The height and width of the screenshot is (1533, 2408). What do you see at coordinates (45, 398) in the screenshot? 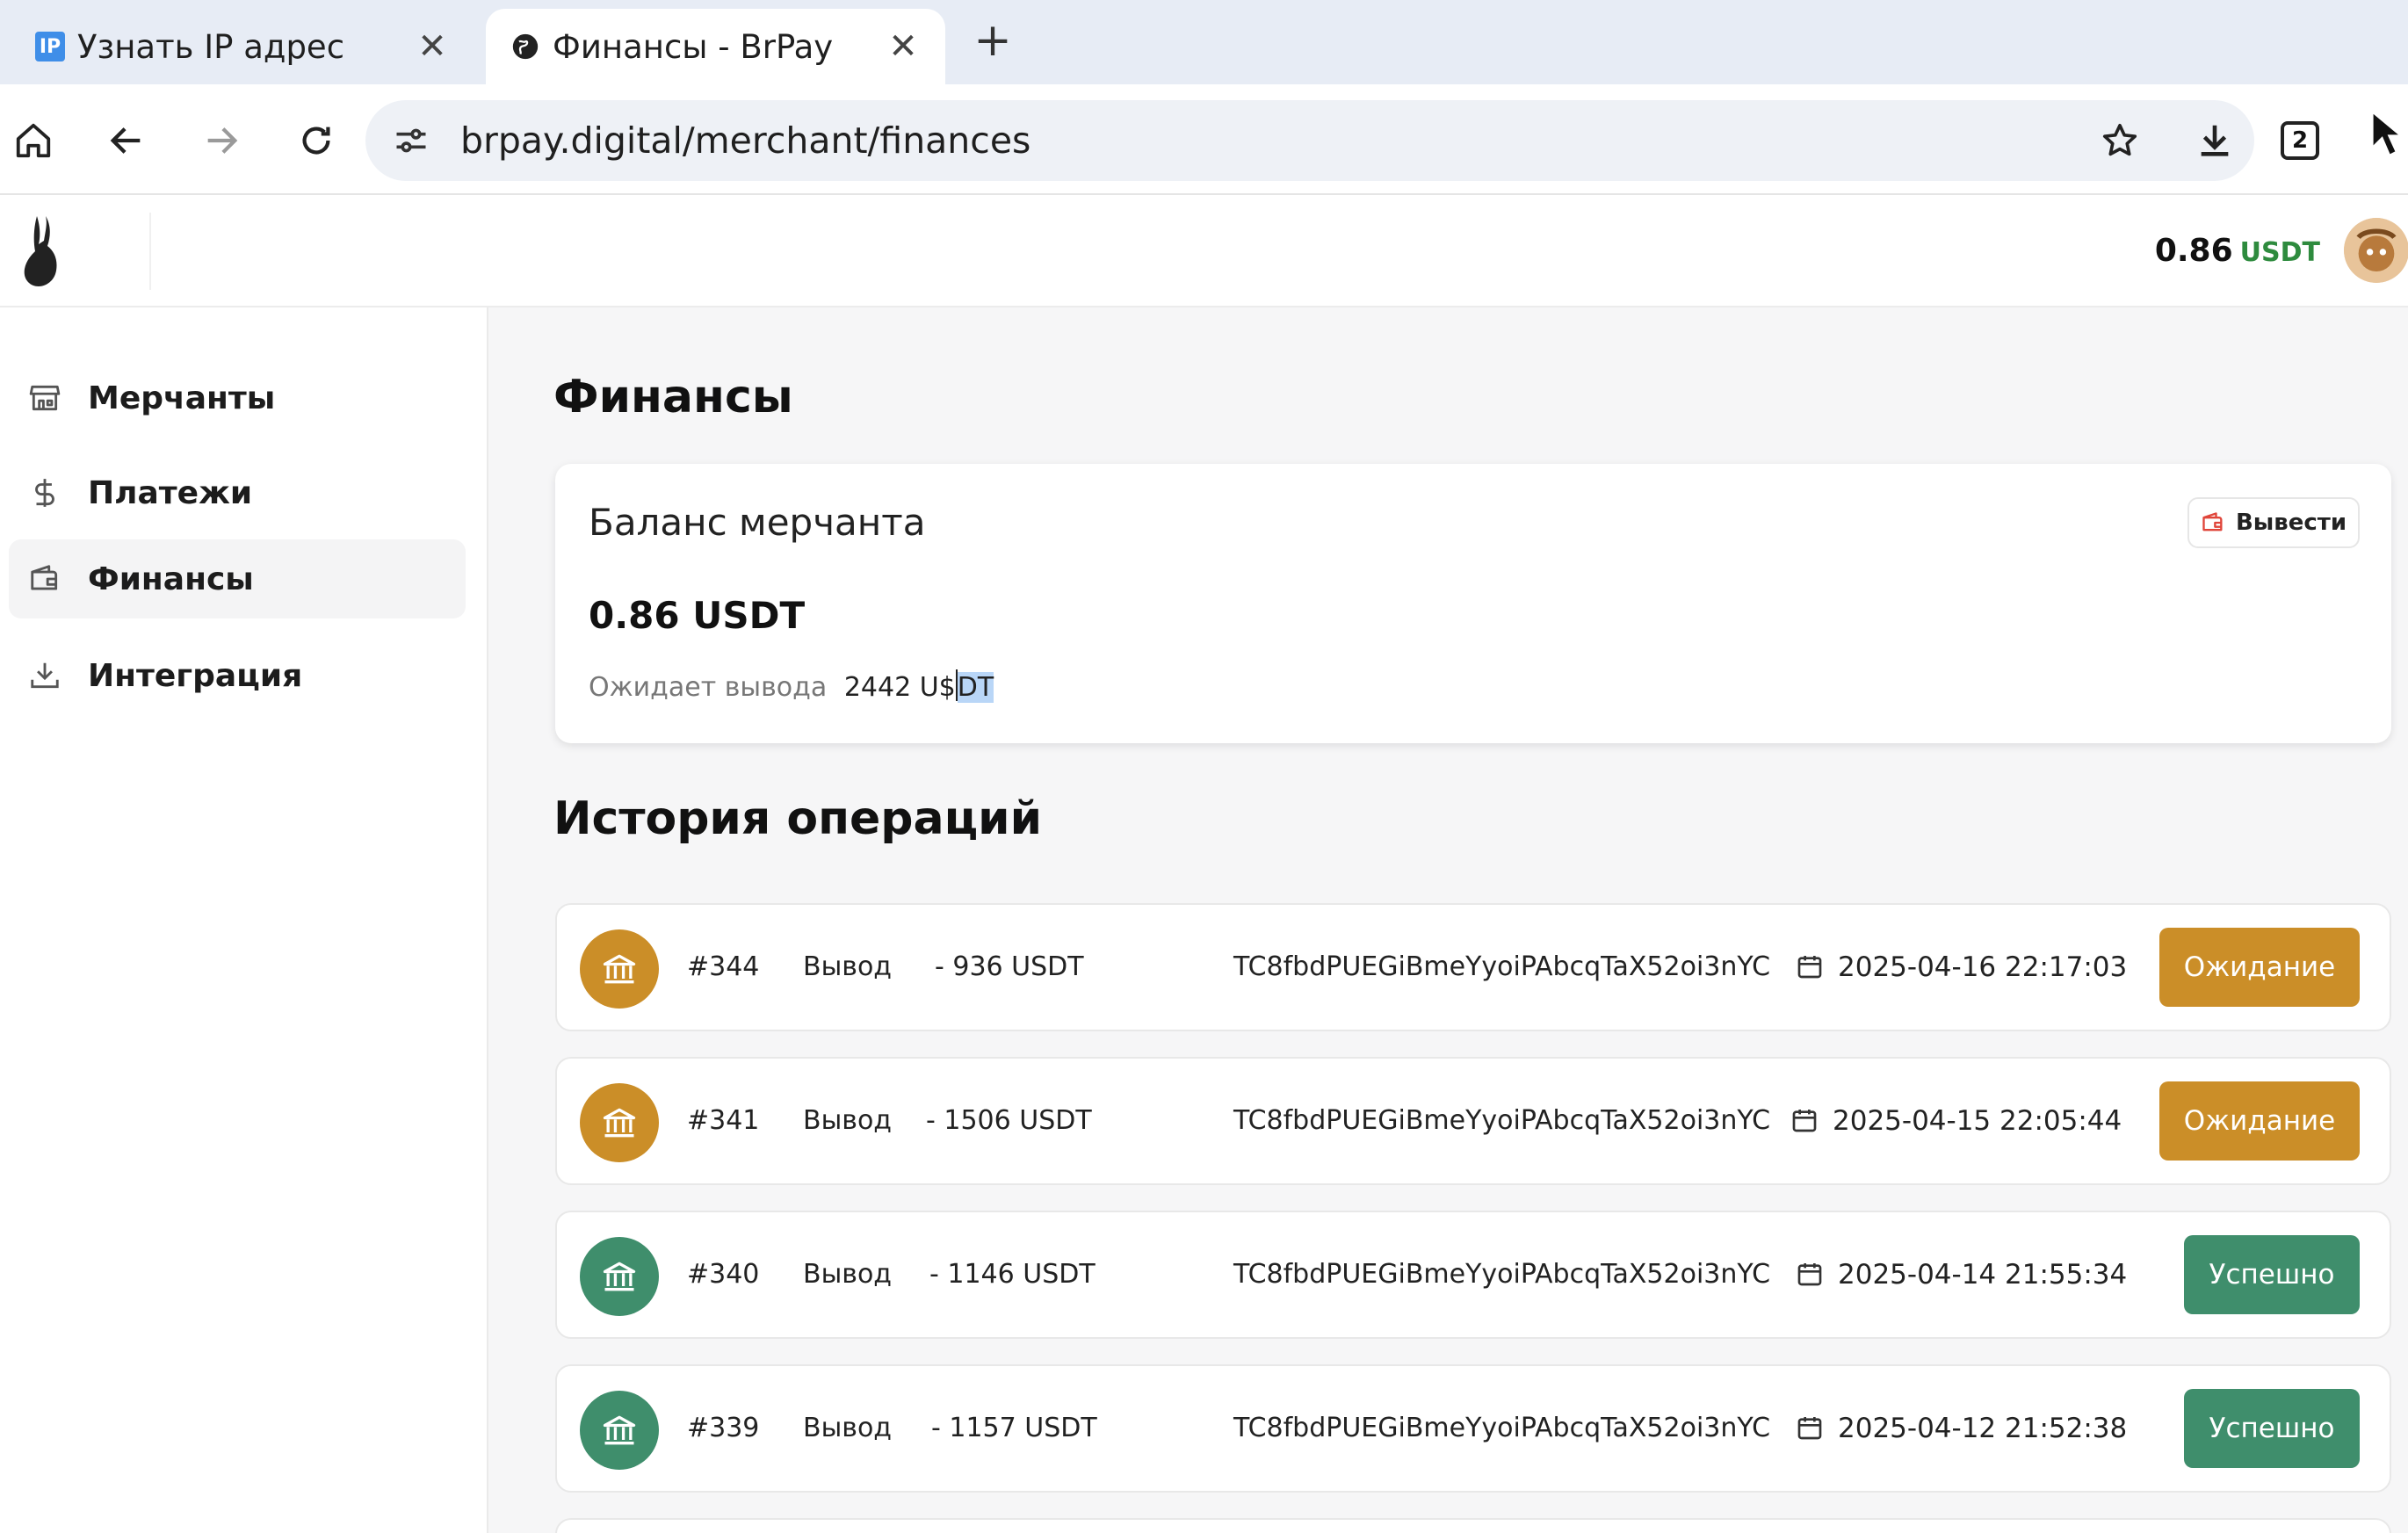
I see `store-icon` at bounding box center [45, 398].